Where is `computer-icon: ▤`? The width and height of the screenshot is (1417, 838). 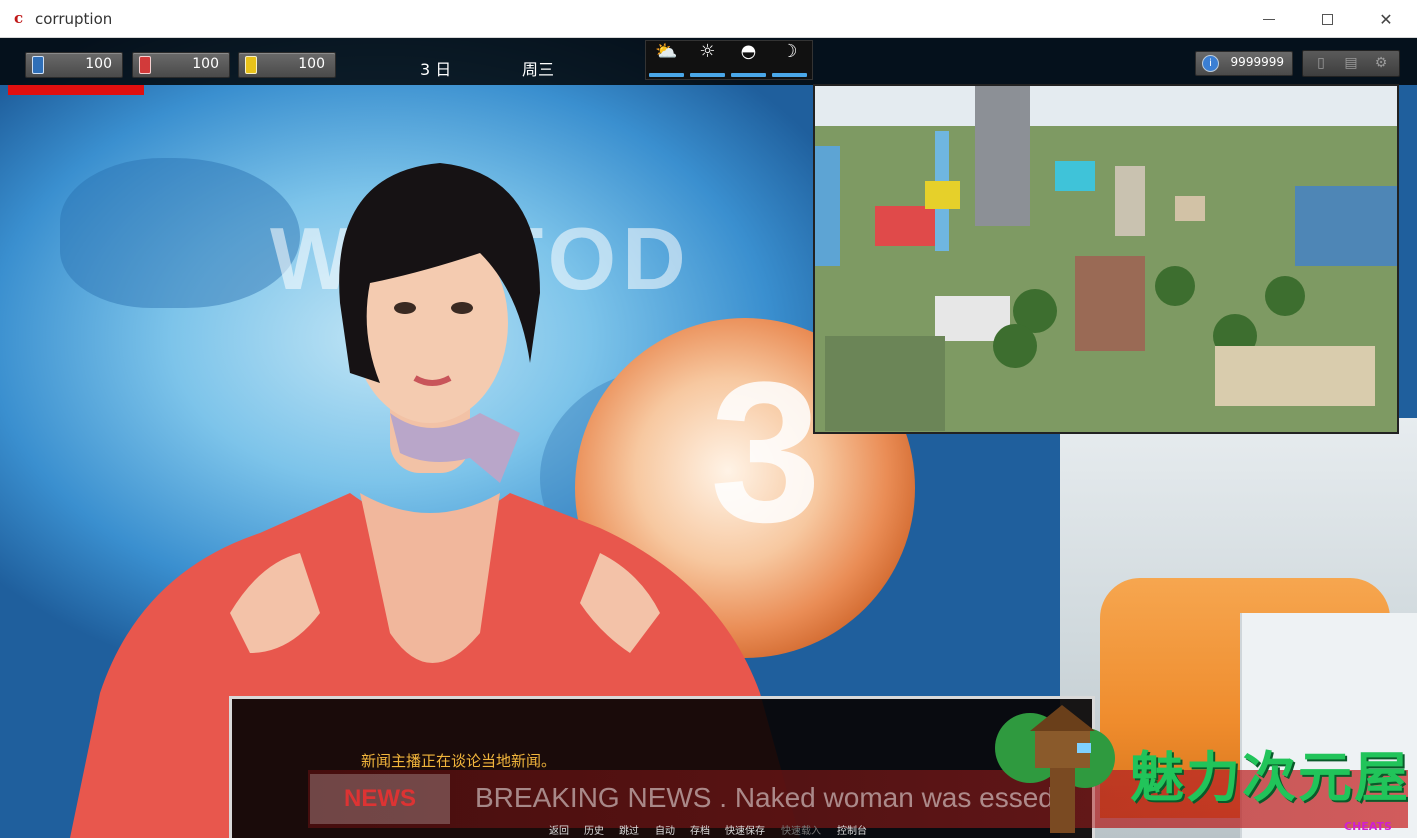 computer-icon: ▤ is located at coordinates (1351, 63).